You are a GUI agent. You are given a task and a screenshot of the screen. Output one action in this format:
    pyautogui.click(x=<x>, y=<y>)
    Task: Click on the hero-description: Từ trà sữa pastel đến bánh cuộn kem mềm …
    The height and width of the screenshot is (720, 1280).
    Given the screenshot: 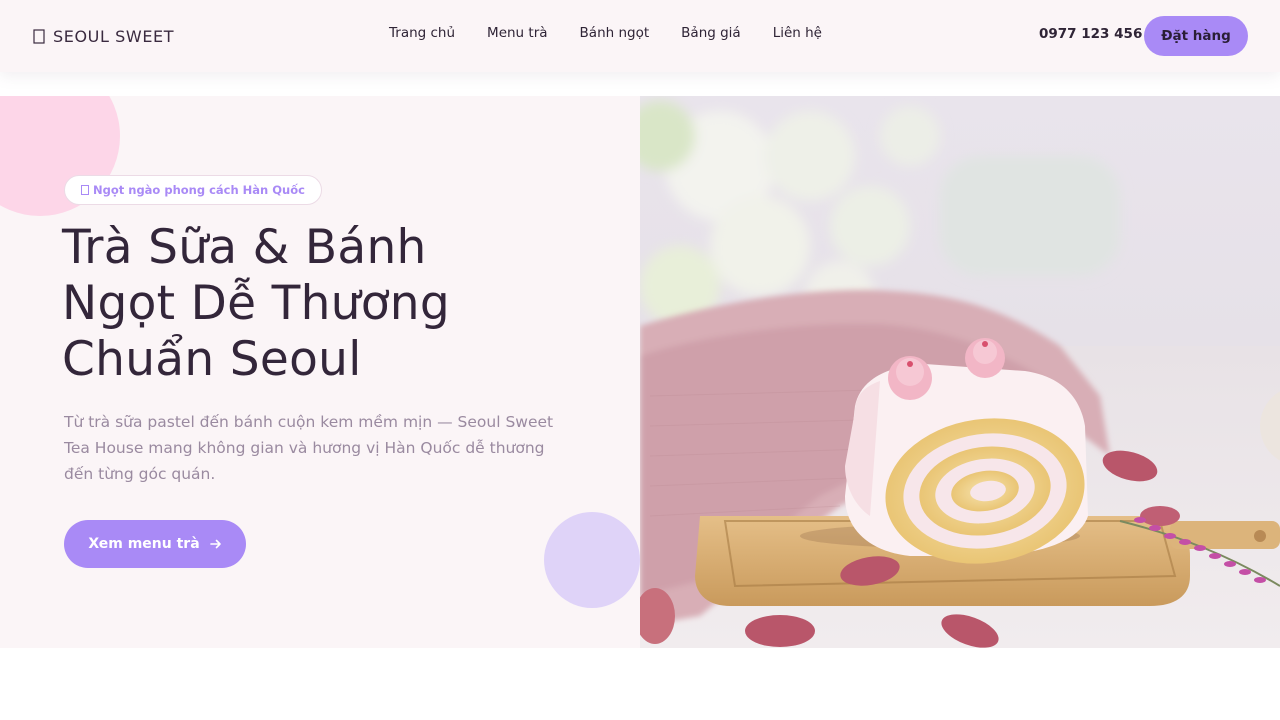 What is the action you would take?
    pyautogui.click(x=309, y=448)
    